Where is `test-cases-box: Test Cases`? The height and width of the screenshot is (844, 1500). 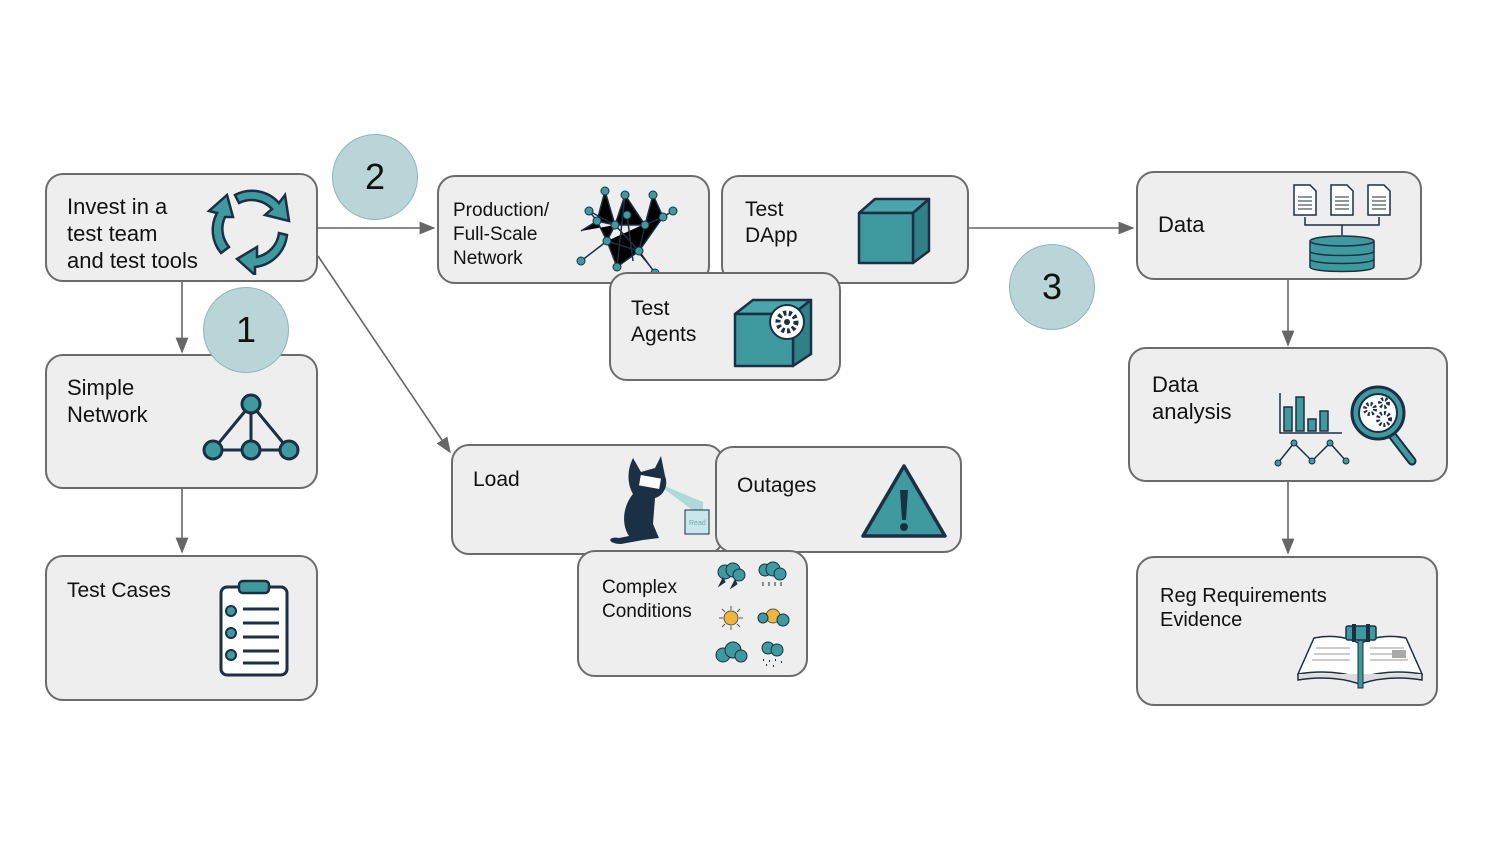 test-cases-box: Test Cases is located at coordinates (181, 628).